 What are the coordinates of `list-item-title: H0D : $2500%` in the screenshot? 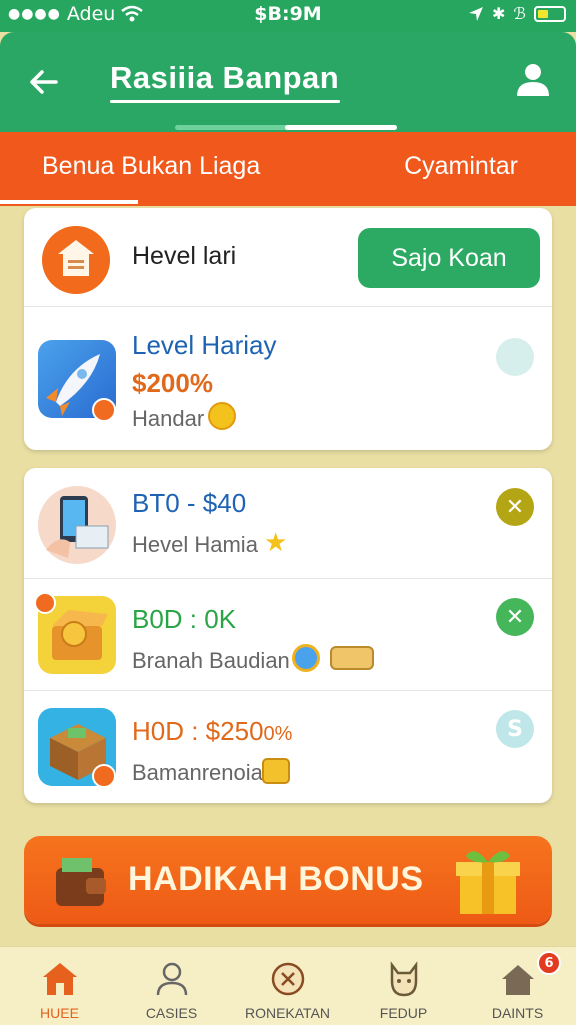 It's located at (212, 731).